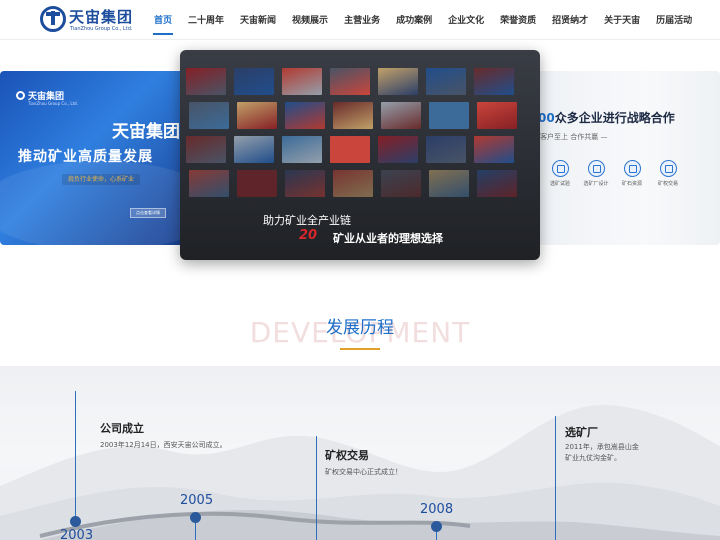 The height and width of the screenshot is (540, 720). What do you see at coordinates (560, 168) in the screenshot?
I see `flask-icon` at bounding box center [560, 168].